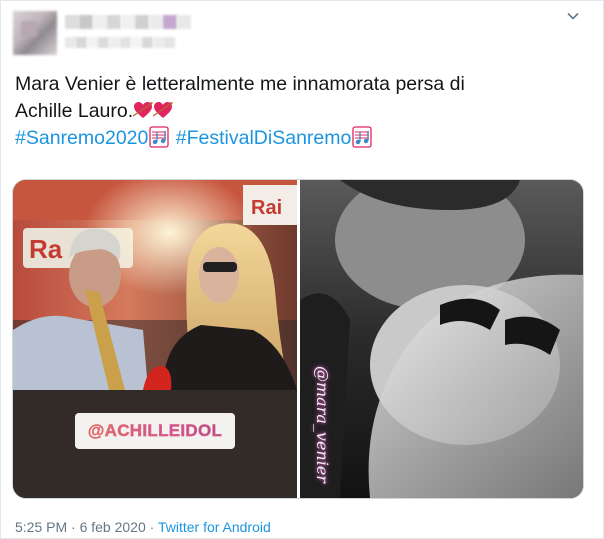 The width and height of the screenshot is (604, 539). I want to click on hashtag-sanremo2020: #Sanremo2020, so click(81, 138).